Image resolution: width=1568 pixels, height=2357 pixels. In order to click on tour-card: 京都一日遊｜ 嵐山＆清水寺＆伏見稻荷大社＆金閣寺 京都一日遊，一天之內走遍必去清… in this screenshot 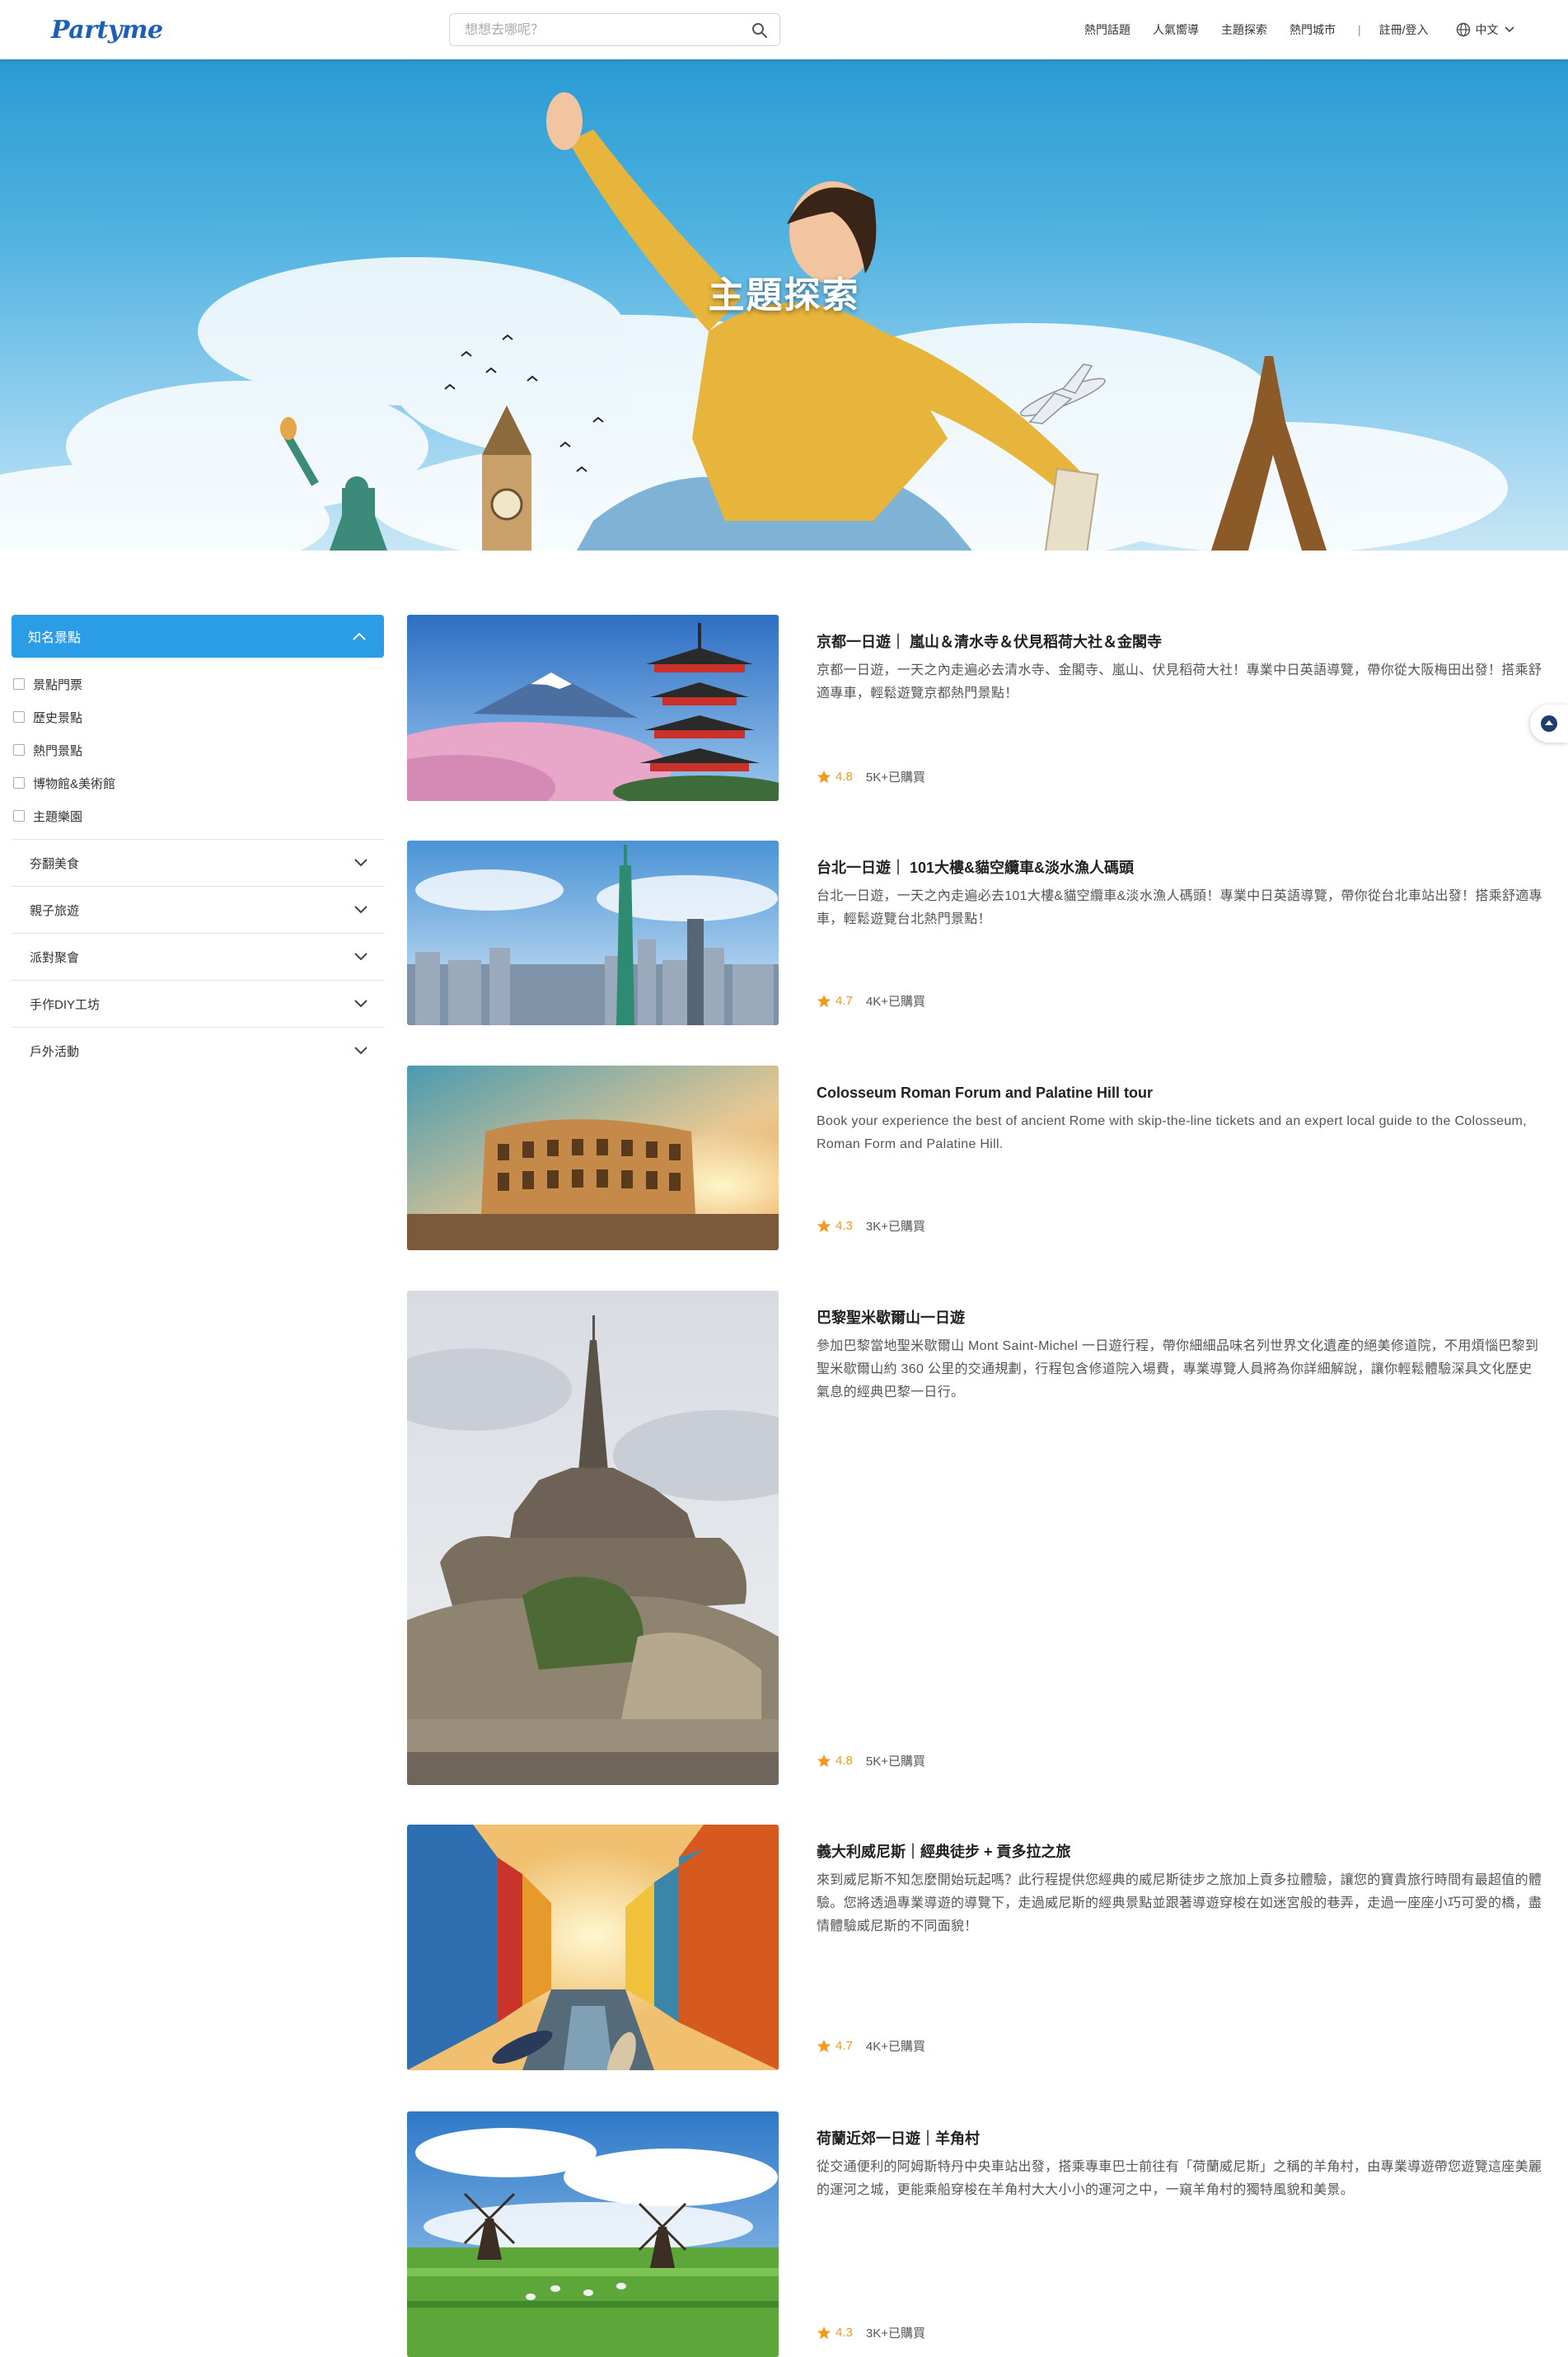, I will do `click(975, 708)`.